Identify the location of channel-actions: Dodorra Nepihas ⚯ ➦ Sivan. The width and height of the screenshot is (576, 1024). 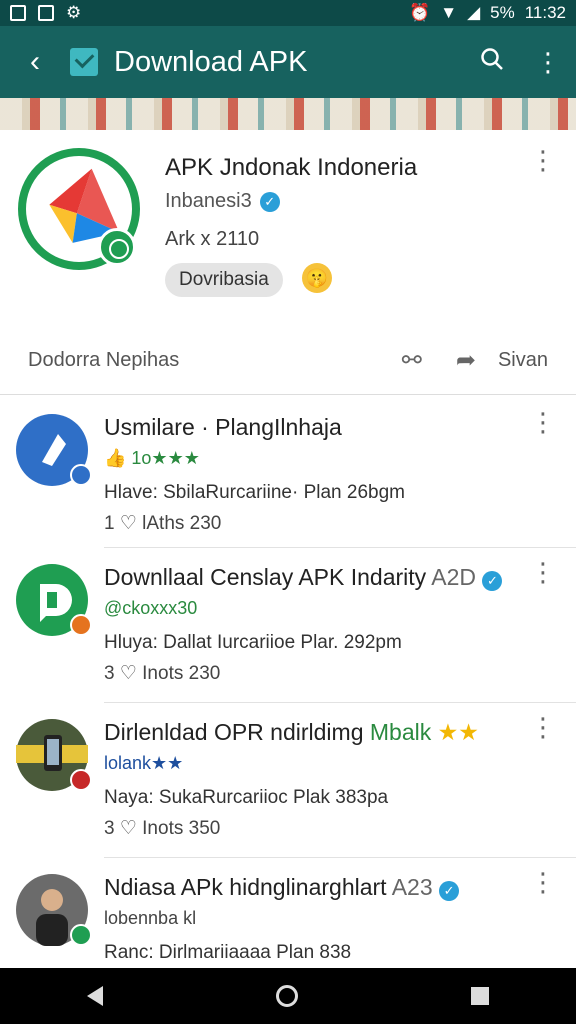
(288, 360).